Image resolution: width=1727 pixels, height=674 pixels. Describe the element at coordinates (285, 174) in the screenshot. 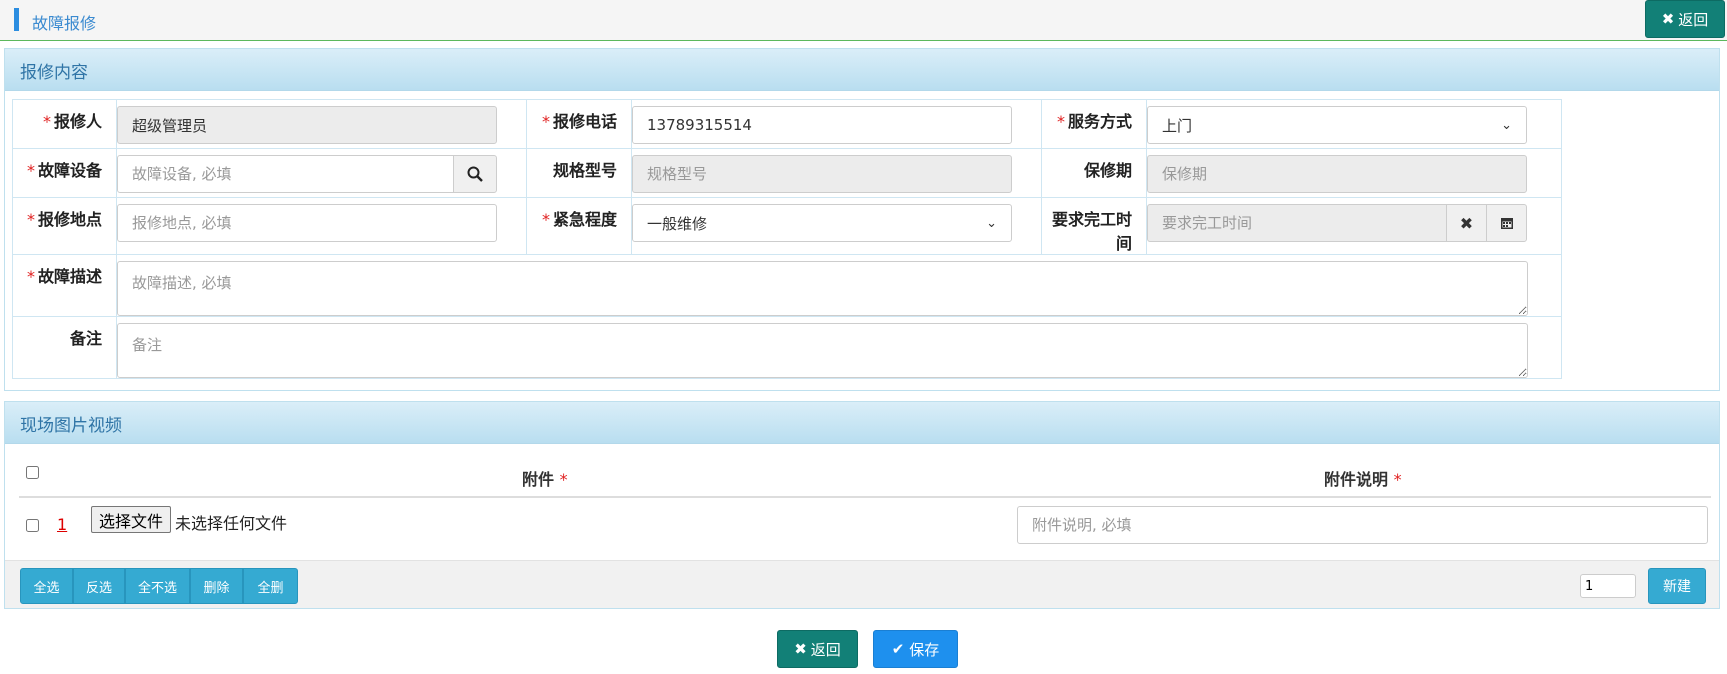

I see `device-field` at that location.